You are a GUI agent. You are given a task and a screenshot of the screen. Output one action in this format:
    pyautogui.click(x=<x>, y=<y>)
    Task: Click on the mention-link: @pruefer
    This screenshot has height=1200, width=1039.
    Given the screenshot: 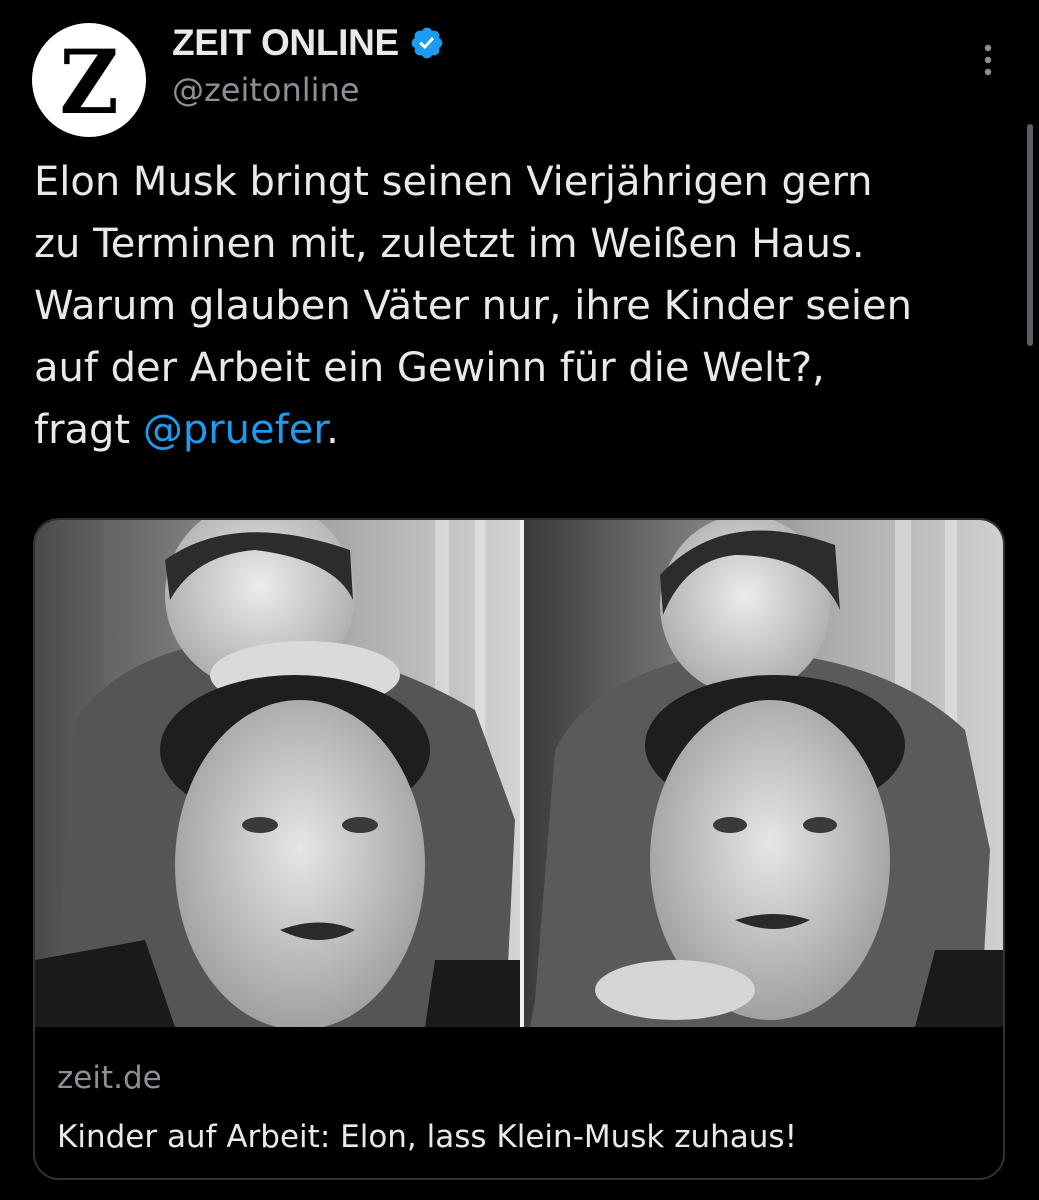 What is the action you would take?
    pyautogui.click(x=234, y=430)
    